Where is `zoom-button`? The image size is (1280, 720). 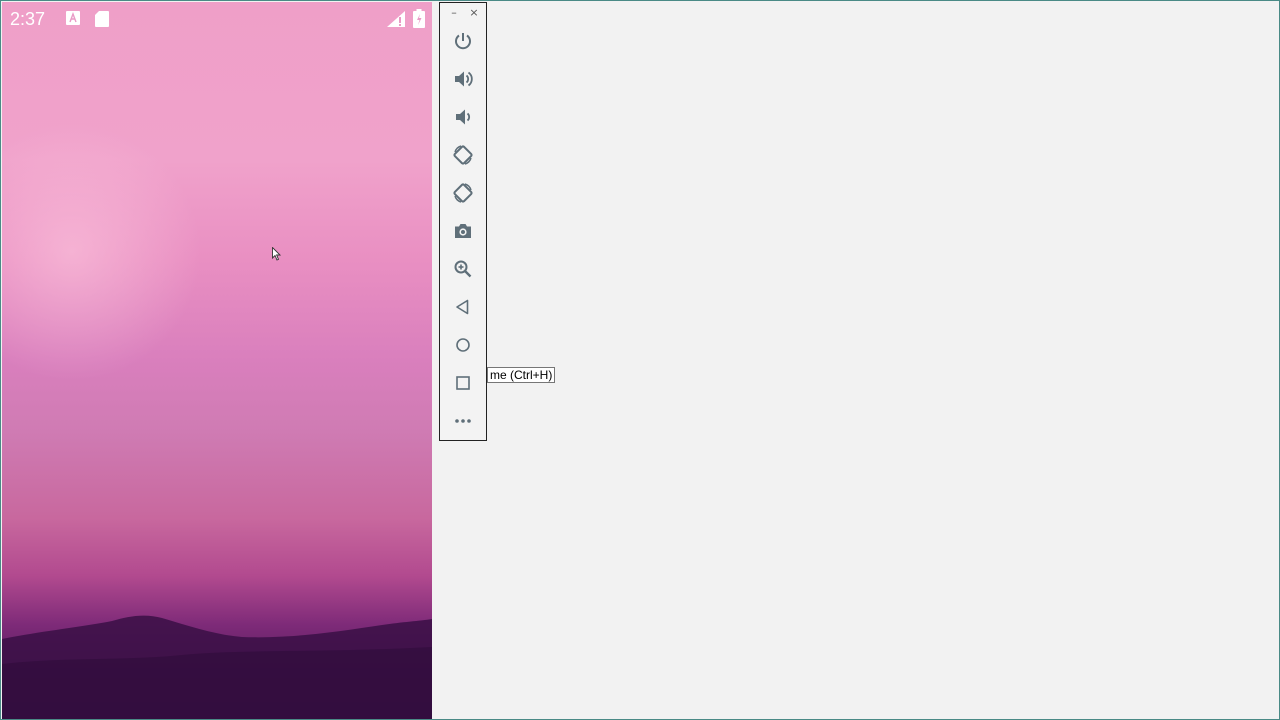 zoom-button is located at coordinates (463, 269).